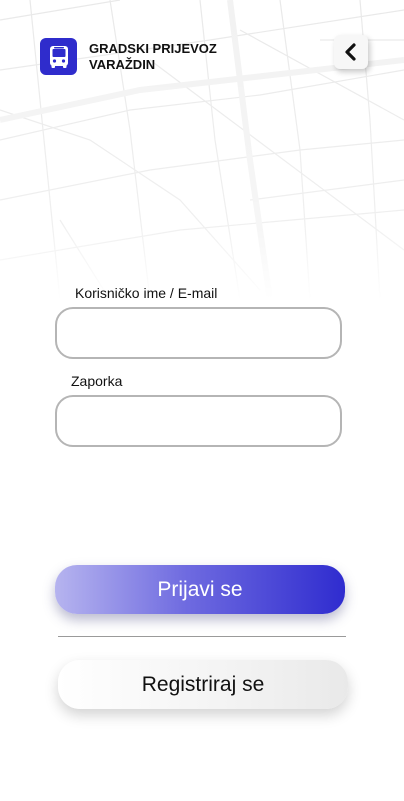 The image size is (404, 801). I want to click on username-input, so click(198, 333).